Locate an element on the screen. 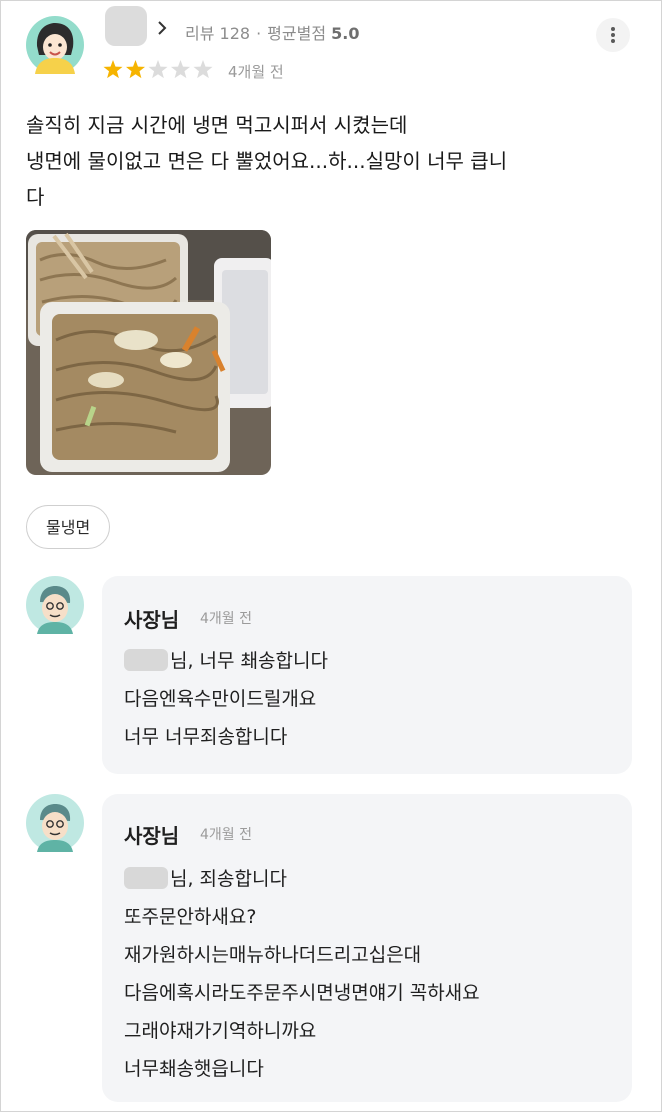  review-count: 리뷰 128 is located at coordinates (218, 33).